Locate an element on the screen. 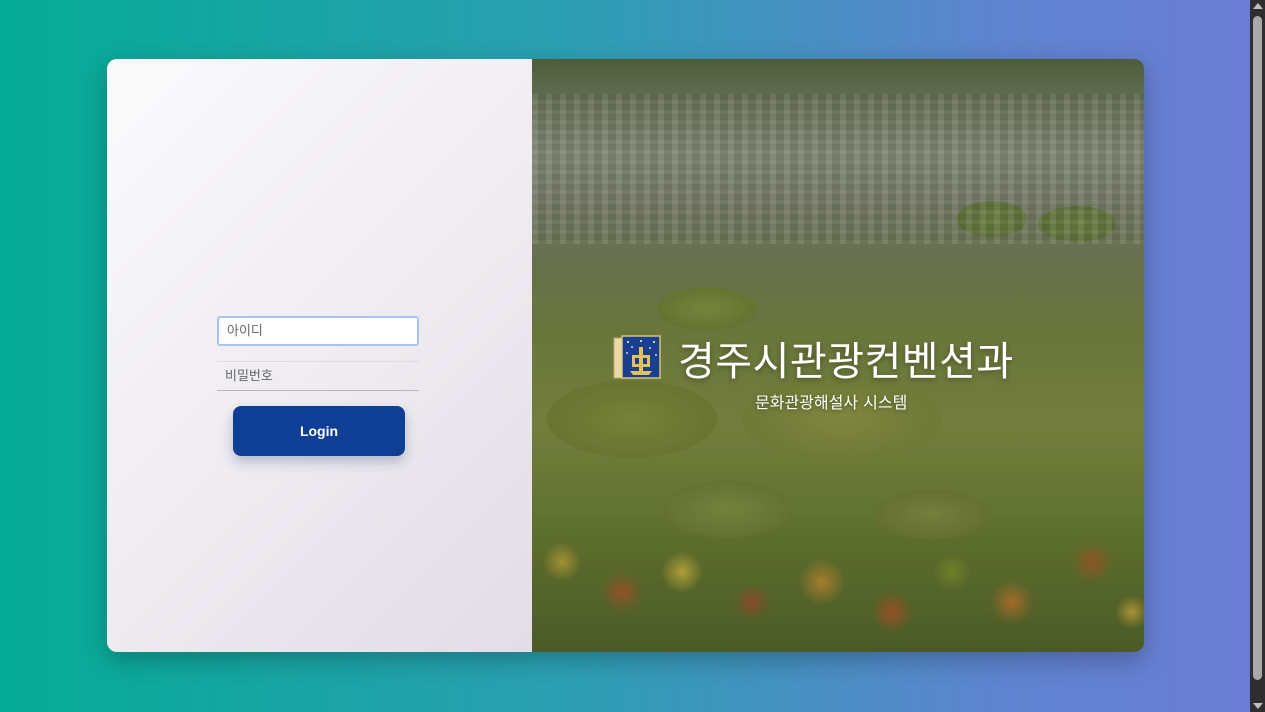 The image size is (1265, 712). gyeongju-city-emblem-icon is located at coordinates (638, 358).